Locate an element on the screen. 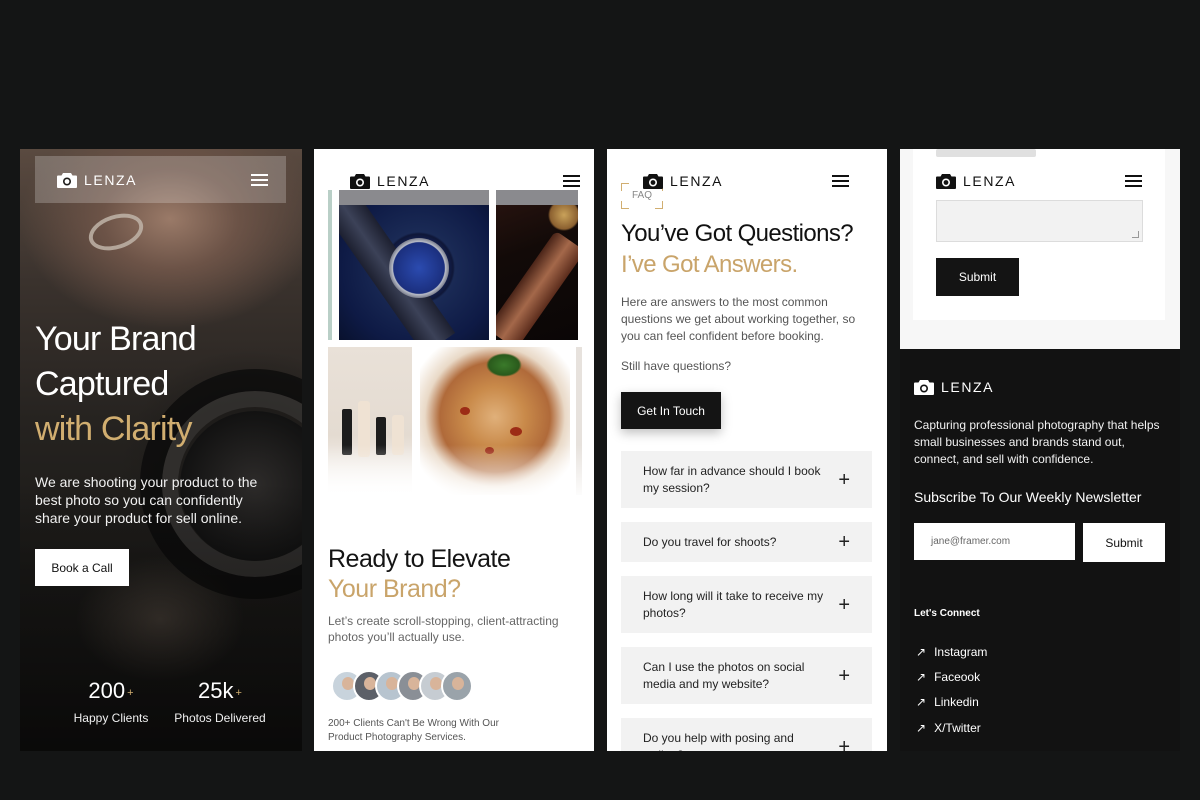  social-link-linkedin: ↗ Linkedin is located at coordinates (947, 702).